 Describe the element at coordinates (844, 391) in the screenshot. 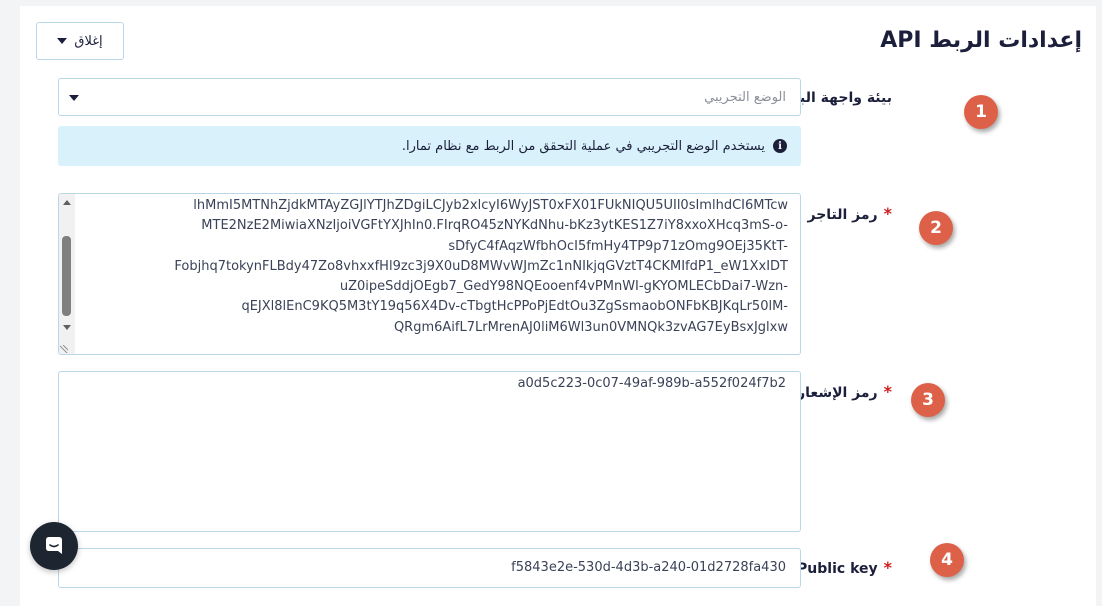

I see `notification-token-label: *رمز الإشعار` at that location.